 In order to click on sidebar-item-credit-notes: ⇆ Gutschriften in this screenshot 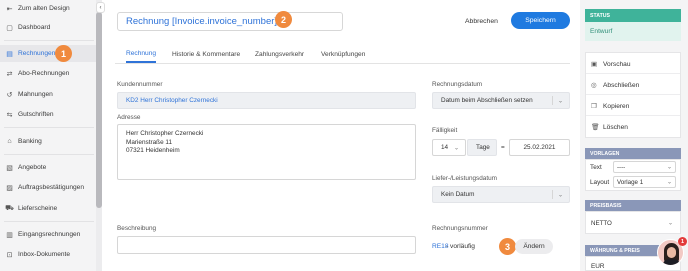, I will do `click(48, 114)`.